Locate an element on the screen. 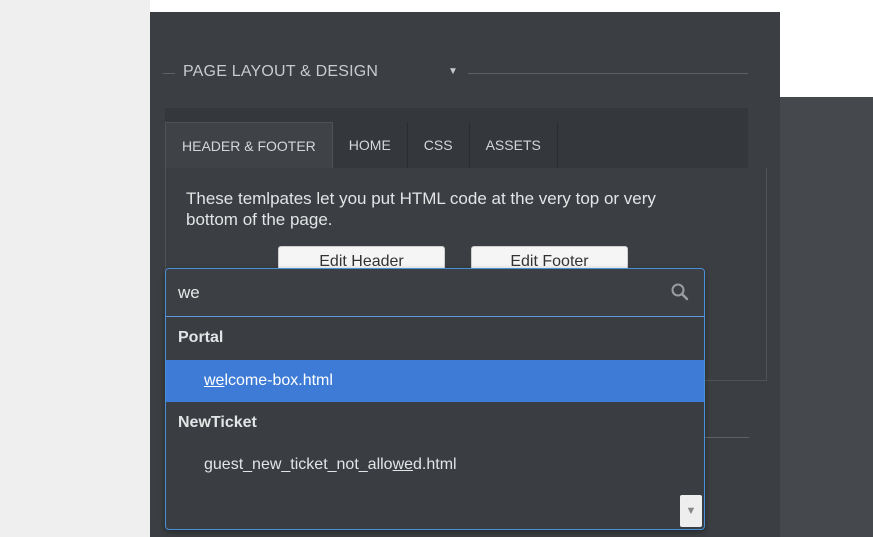  tab-header-footer: HEADER & FOOTER is located at coordinates (249, 145).